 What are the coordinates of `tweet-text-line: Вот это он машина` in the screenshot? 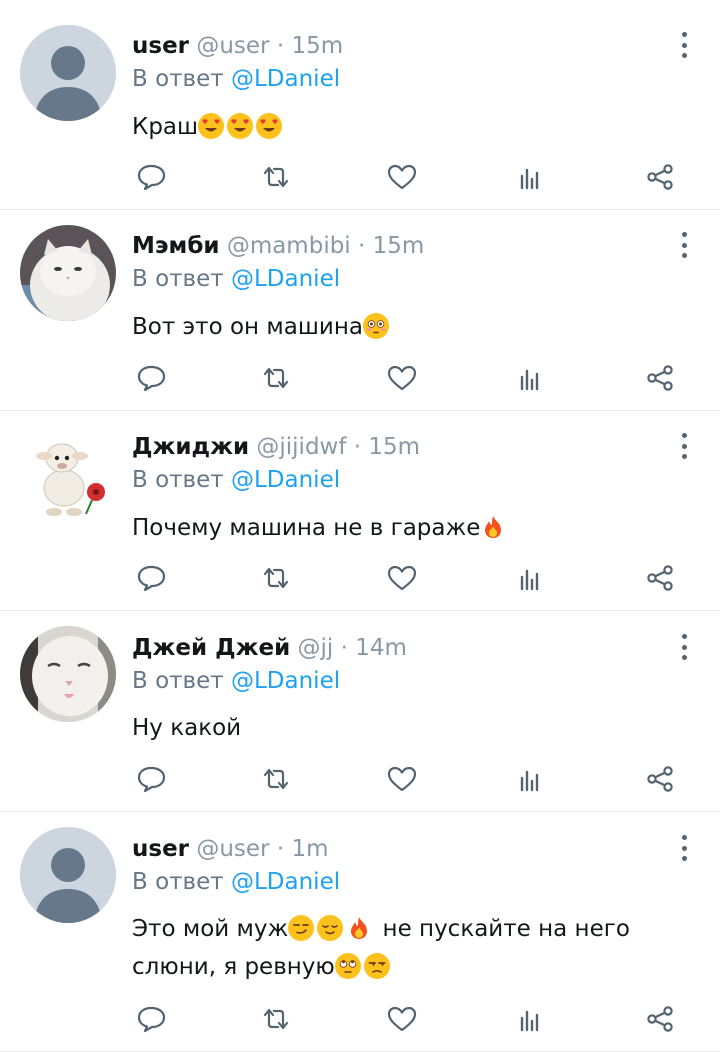 It's located at (247, 327).